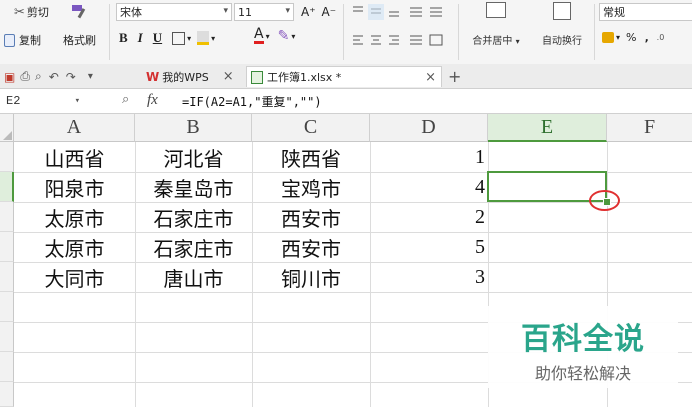  I want to click on format-painter-icon, so click(79, 12).